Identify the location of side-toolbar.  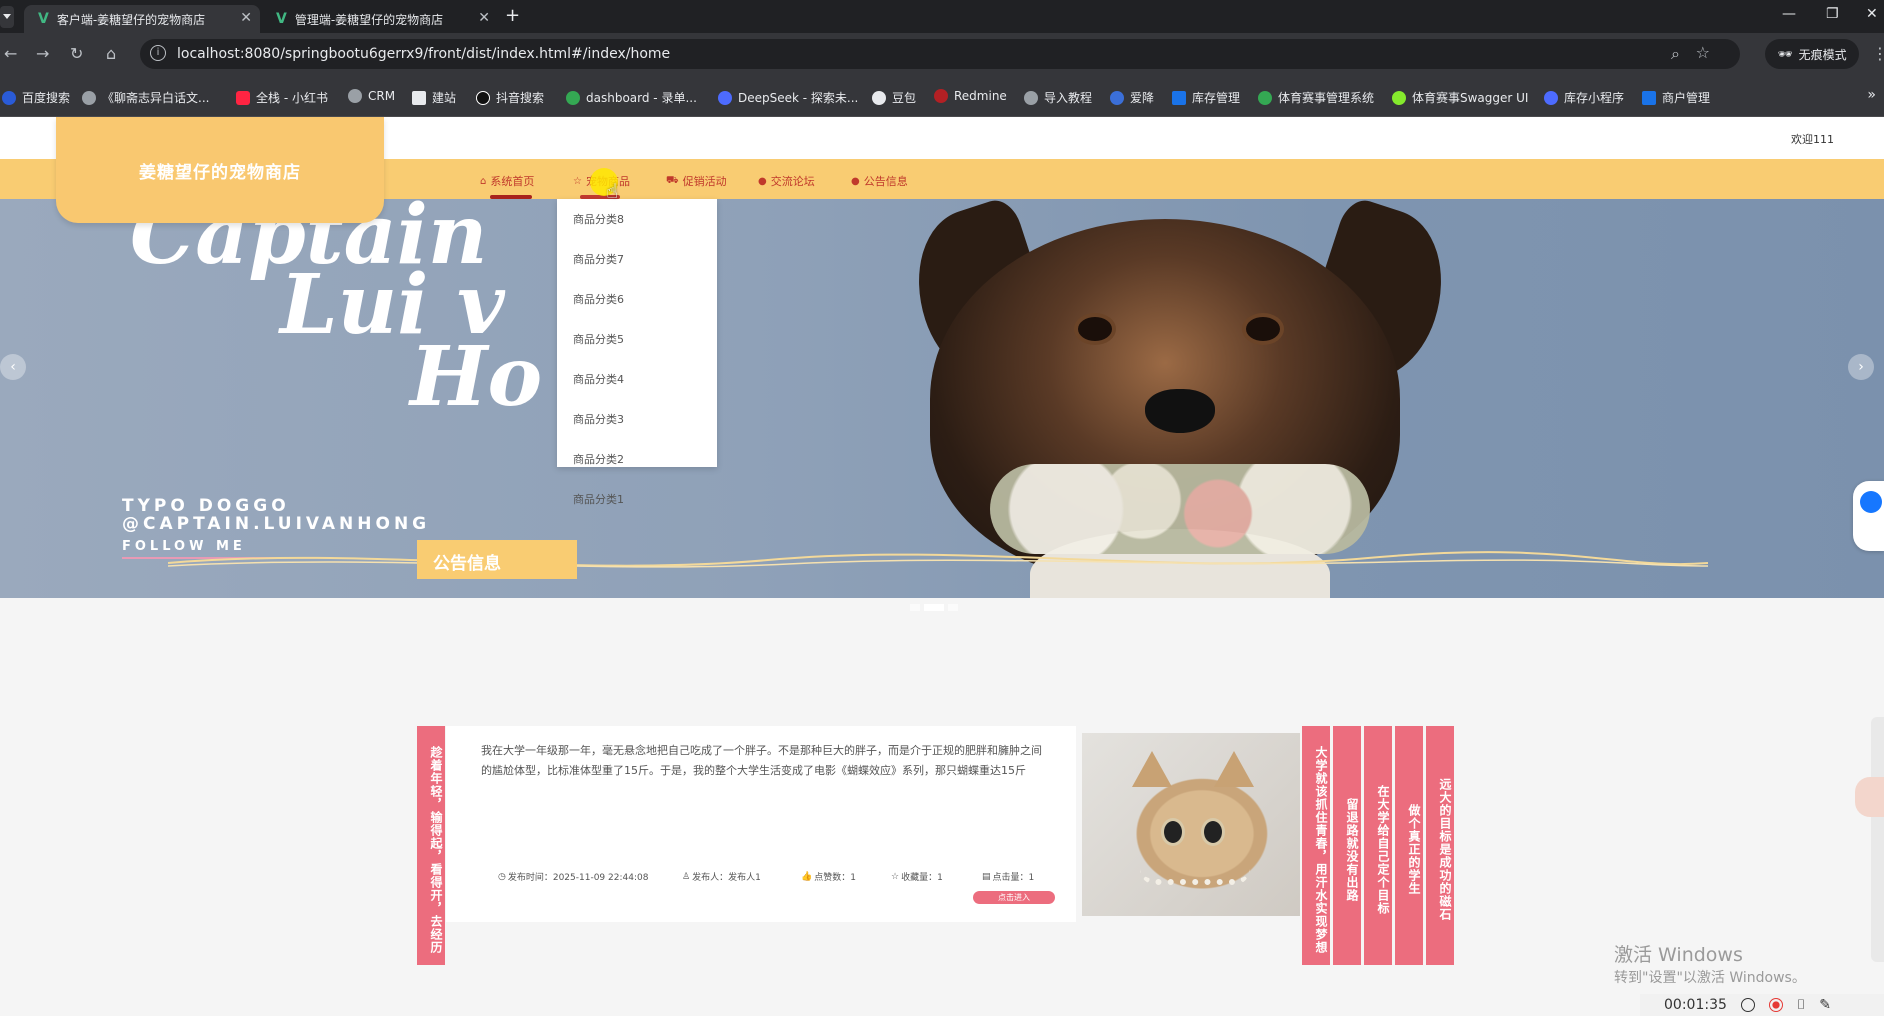
(1877, 839).